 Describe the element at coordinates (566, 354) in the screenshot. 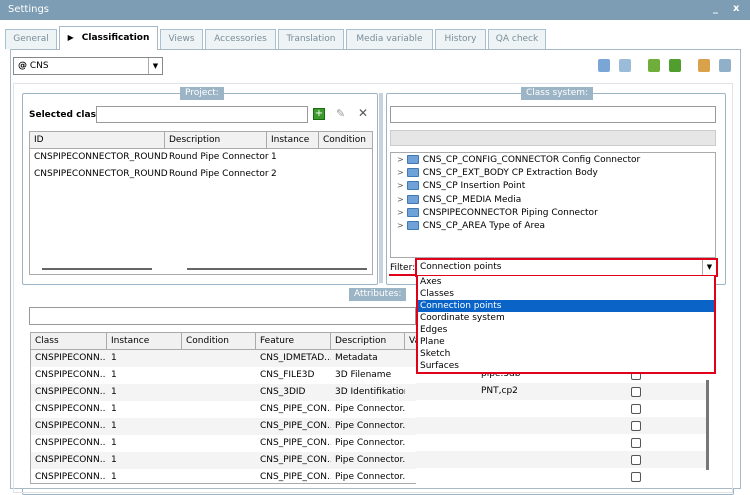

I see `filter-option: Sketch` at that location.